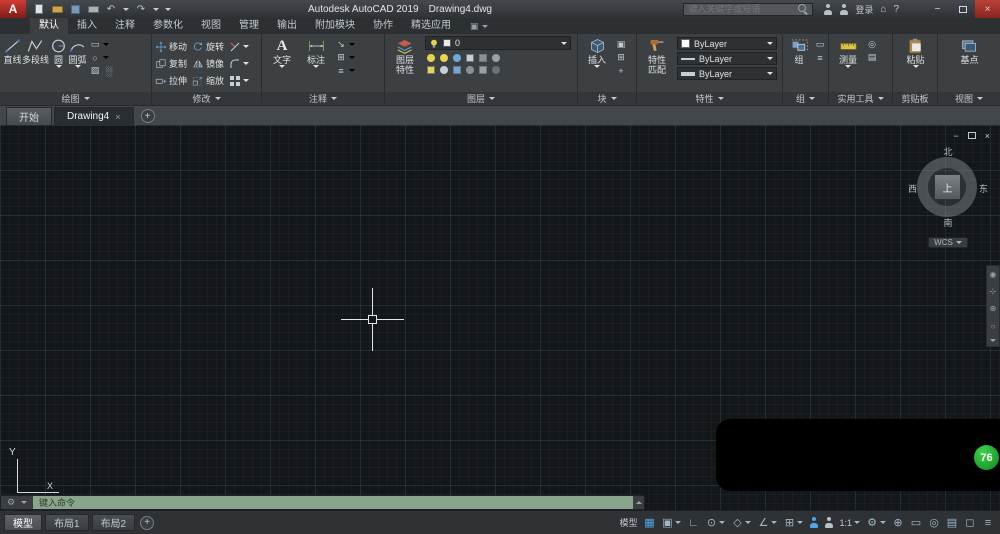 The image size is (1000, 534). What do you see at coordinates (470, 58) in the screenshot?
I see `layer-lock-icon` at bounding box center [470, 58].